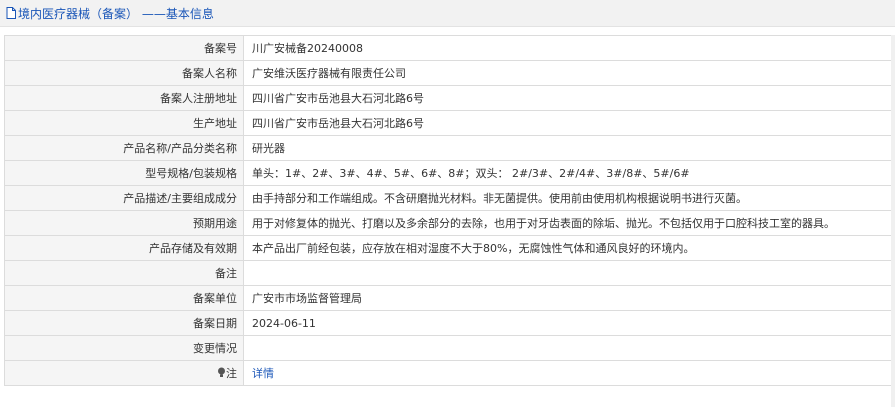 Image resolution: width=895 pixels, height=407 pixels. What do you see at coordinates (567, 73) in the screenshot?
I see `registrant-name-value: 广安维沃医疗器械有限责任公司` at bounding box center [567, 73].